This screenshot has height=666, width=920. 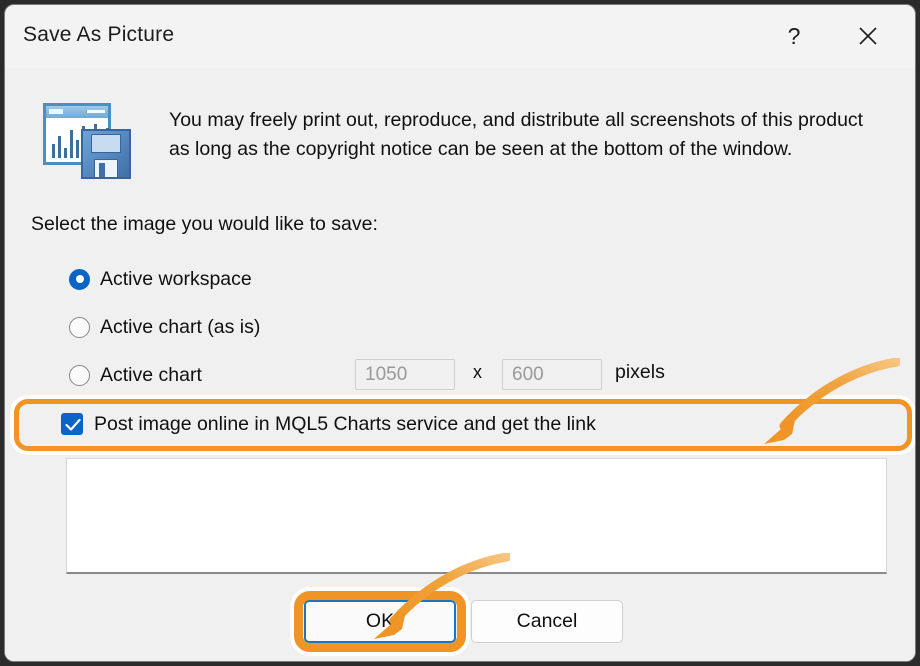 What do you see at coordinates (640, 372) in the screenshot?
I see `pixels-label: pixels` at bounding box center [640, 372].